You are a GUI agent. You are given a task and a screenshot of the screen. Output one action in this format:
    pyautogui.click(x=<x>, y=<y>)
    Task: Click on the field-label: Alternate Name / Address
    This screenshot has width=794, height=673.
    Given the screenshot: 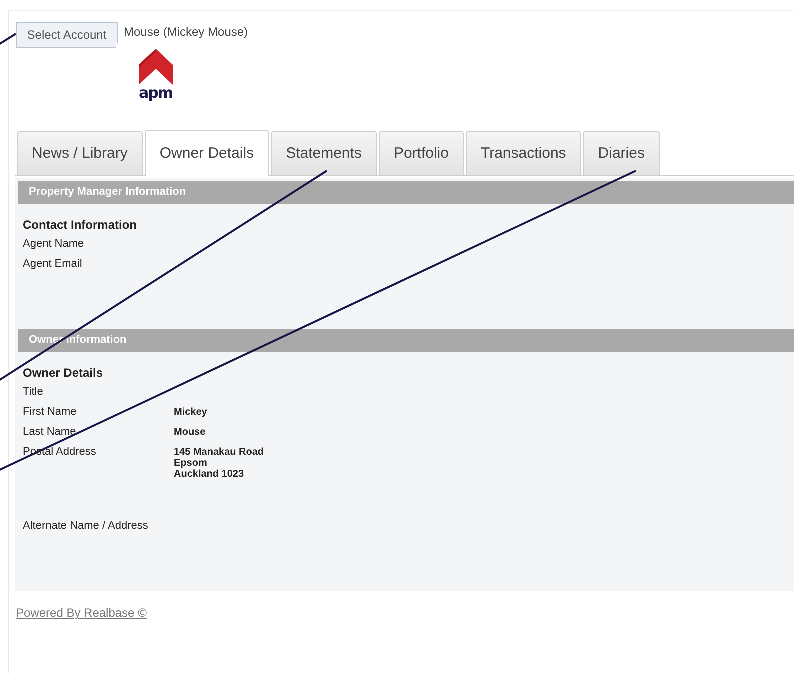 What is the action you would take?
    pyautogui.click(x=86, y=527)
    